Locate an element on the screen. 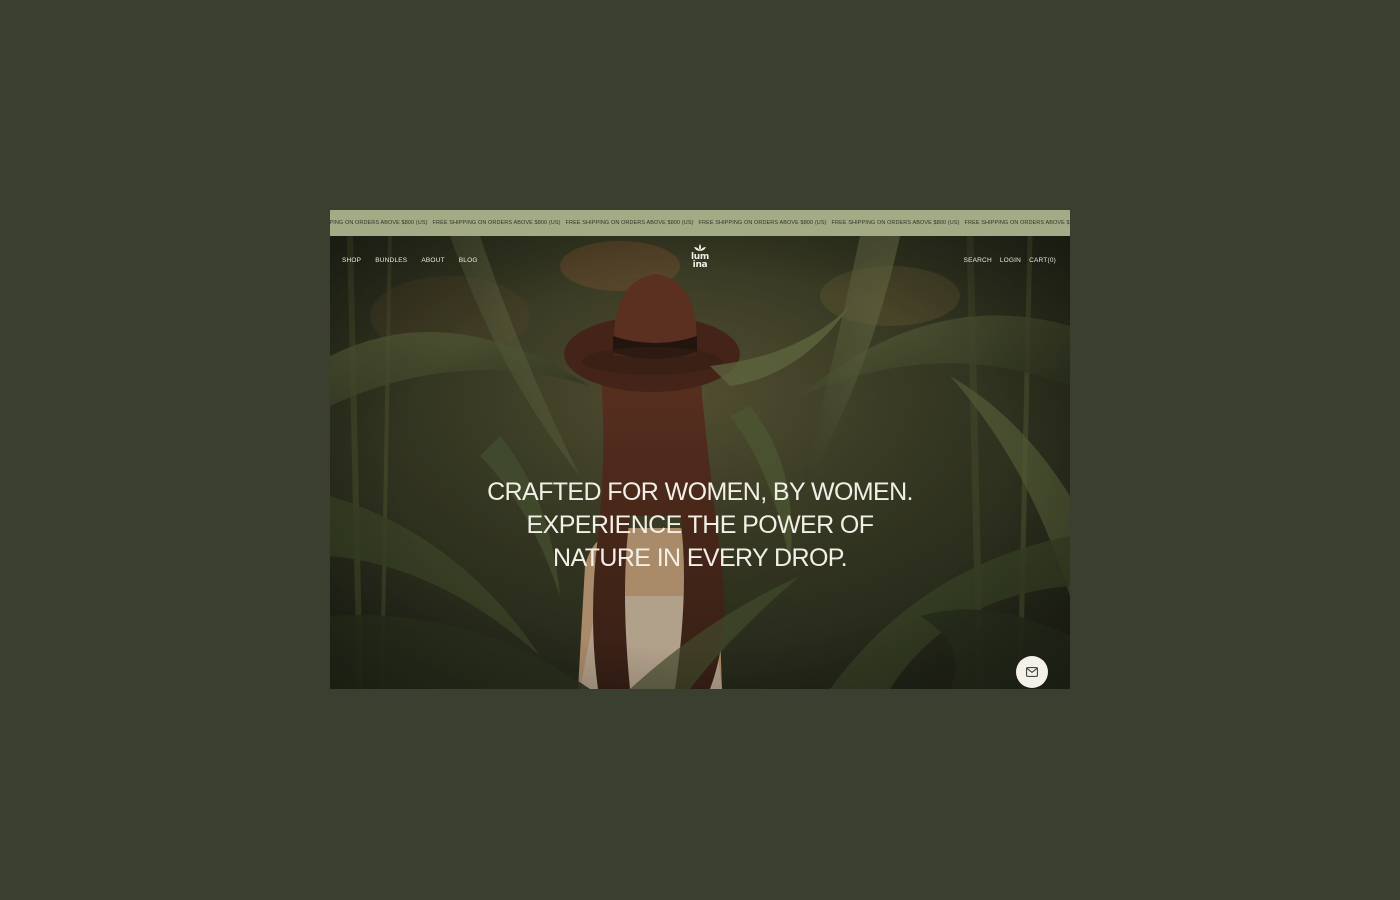 The width and height of the screenshot is (1400, 900). nav-bundles: BUNDLES is located at coordinates (391, 260).